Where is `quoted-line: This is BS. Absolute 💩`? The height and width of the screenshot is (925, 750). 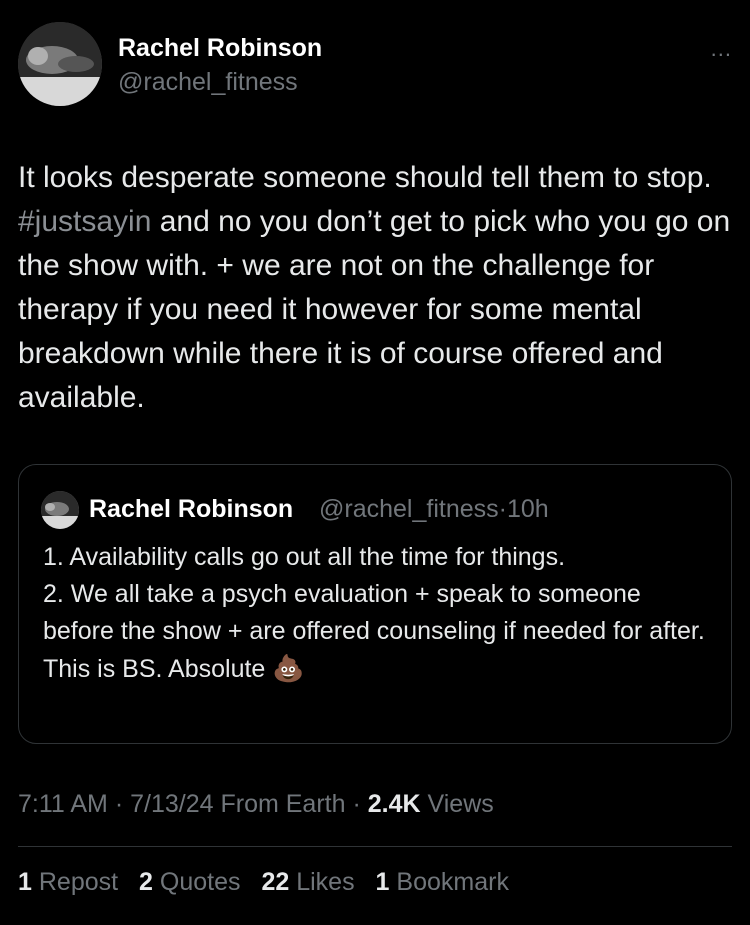 quoted-line: This is BS. Absolute 💩 is located at coordinates (378, 669).